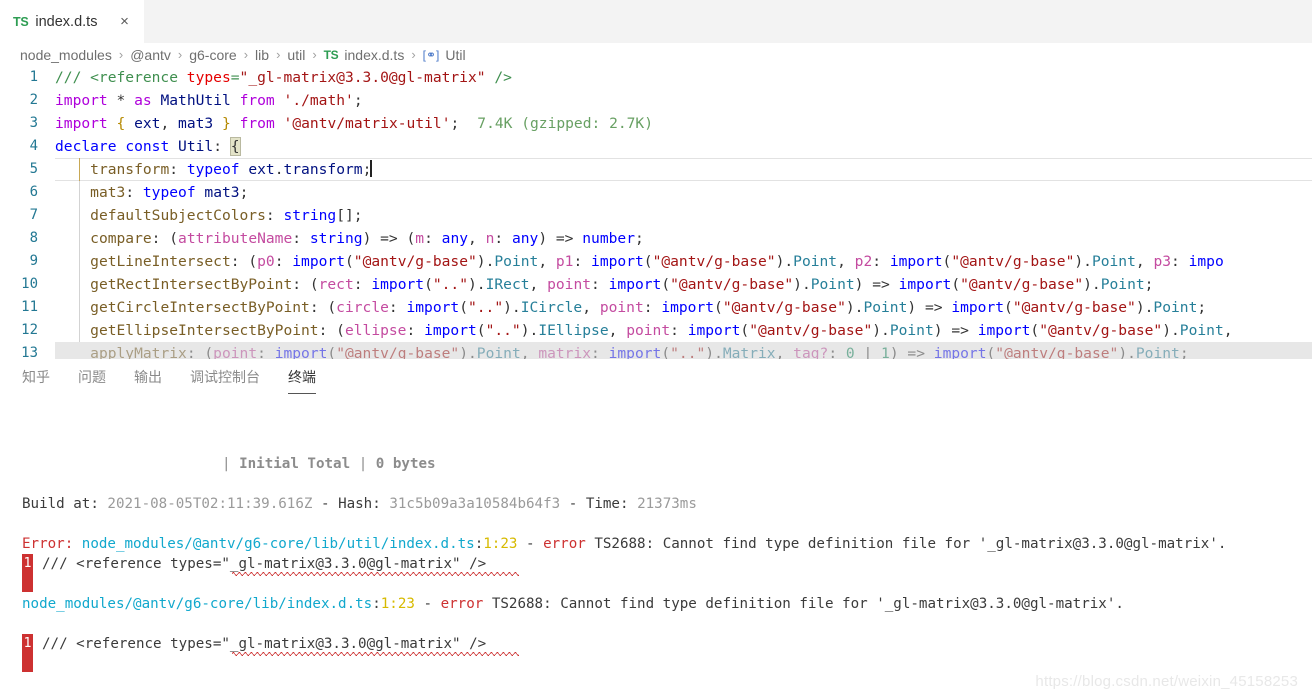  I want to click on watermark: https://blog.csdn.net/weixin_45158253, so click(1166, 681).